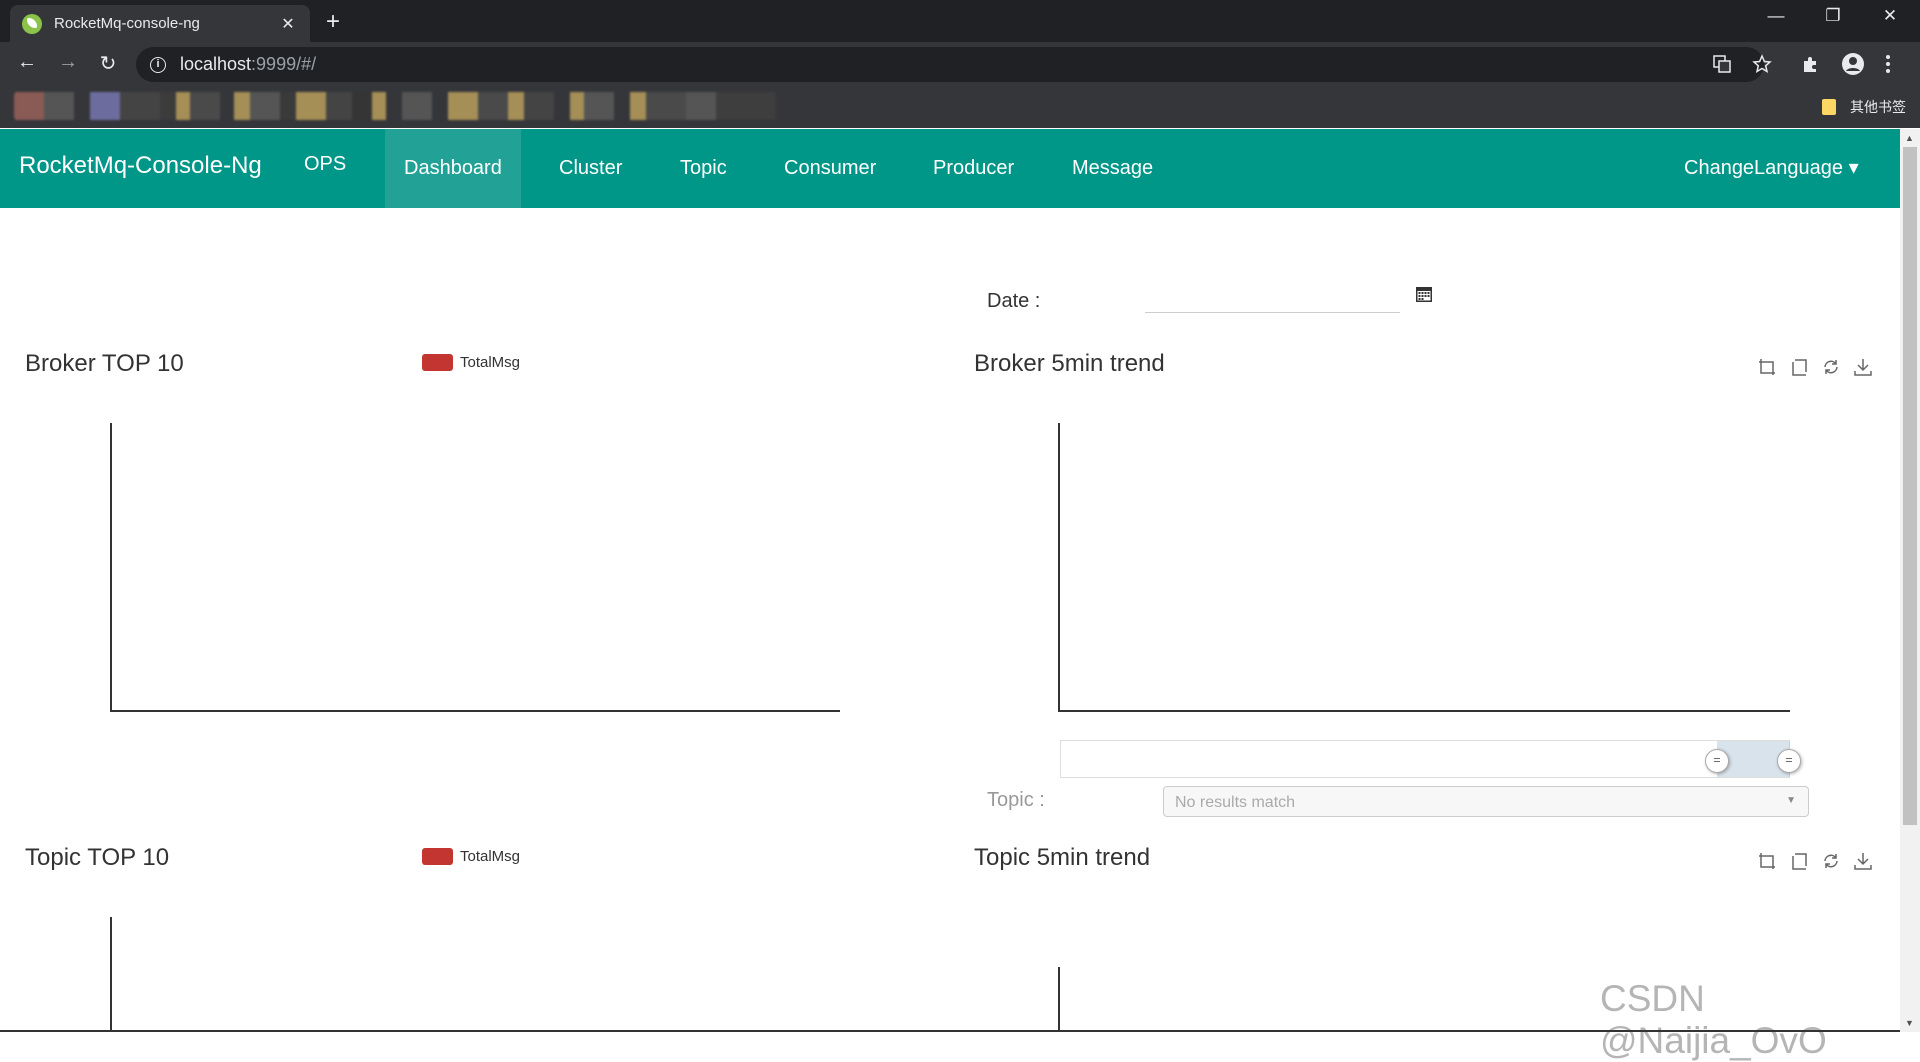  I want to click on spring-leaf-icon, so click(32, 23).